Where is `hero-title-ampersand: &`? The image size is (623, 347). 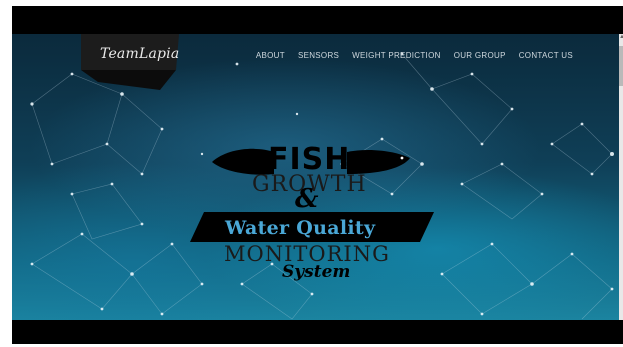 hero-title-ampersand: & is located at coordinates (307, 199).